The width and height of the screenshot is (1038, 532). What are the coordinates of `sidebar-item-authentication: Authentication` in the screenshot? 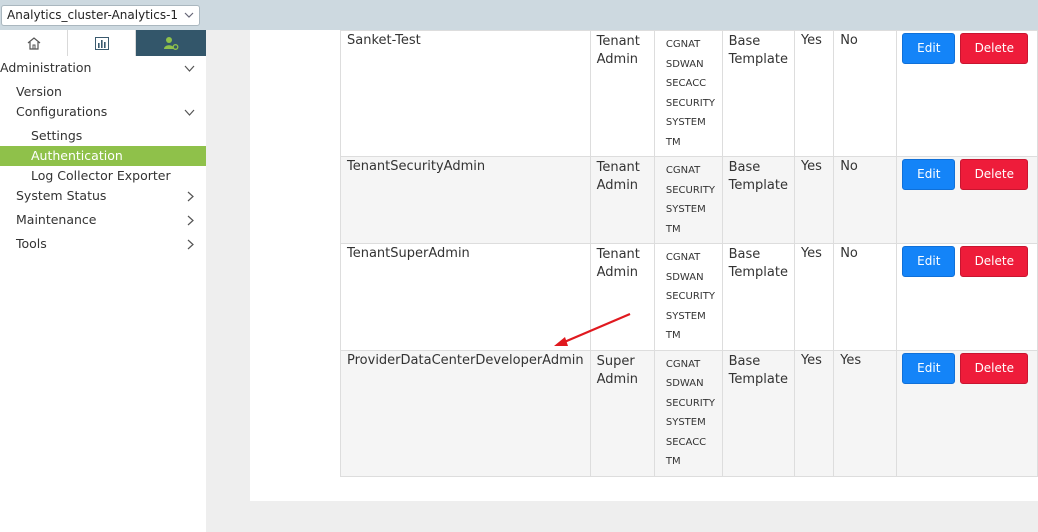 It's located at (103, 156).